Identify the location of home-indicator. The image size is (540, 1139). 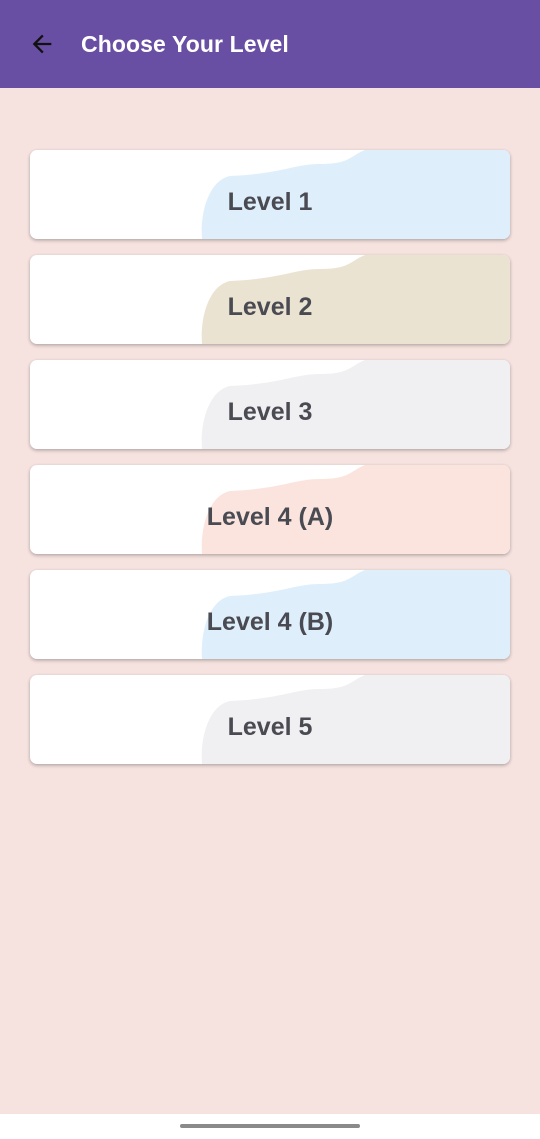
(270, 1126).